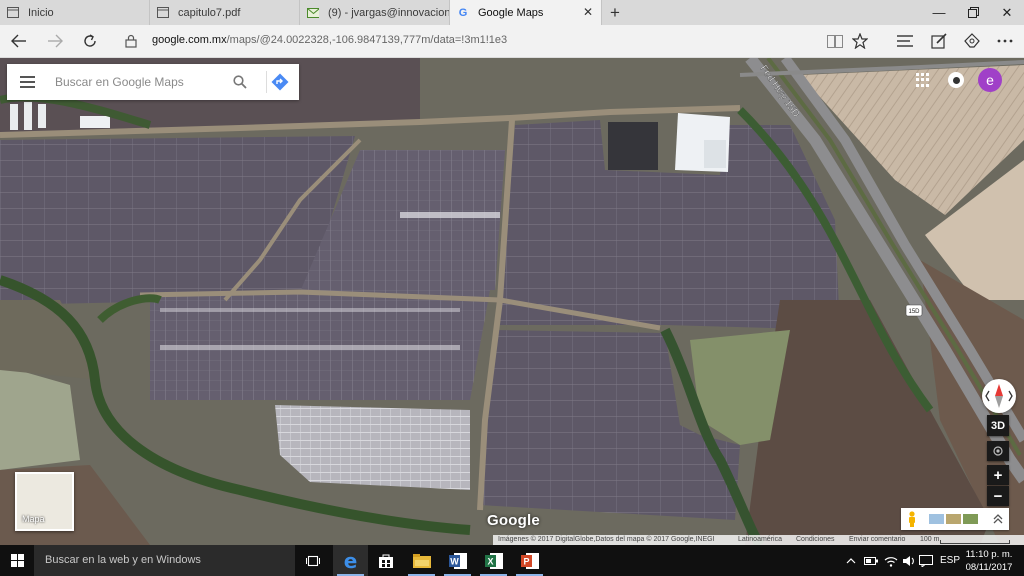 The image size is (1024, 576). Describe the element at coordinates (463, 12) in the screenshot. I see `google-icon: G` at that location.